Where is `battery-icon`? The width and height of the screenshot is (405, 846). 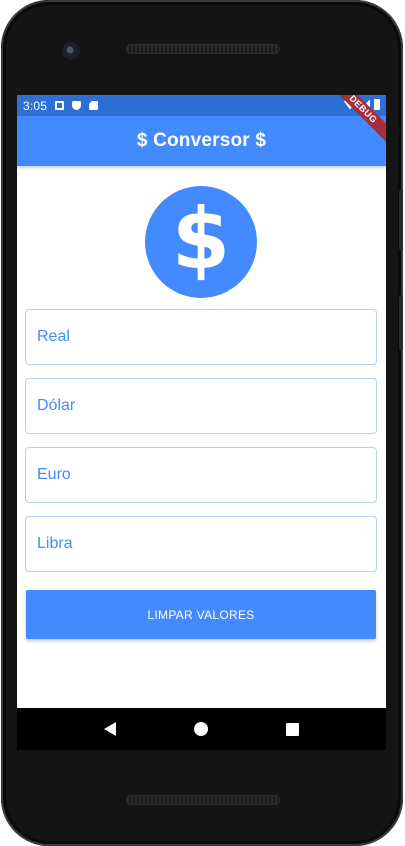 battery-icon is located at coordinates (377, 104).